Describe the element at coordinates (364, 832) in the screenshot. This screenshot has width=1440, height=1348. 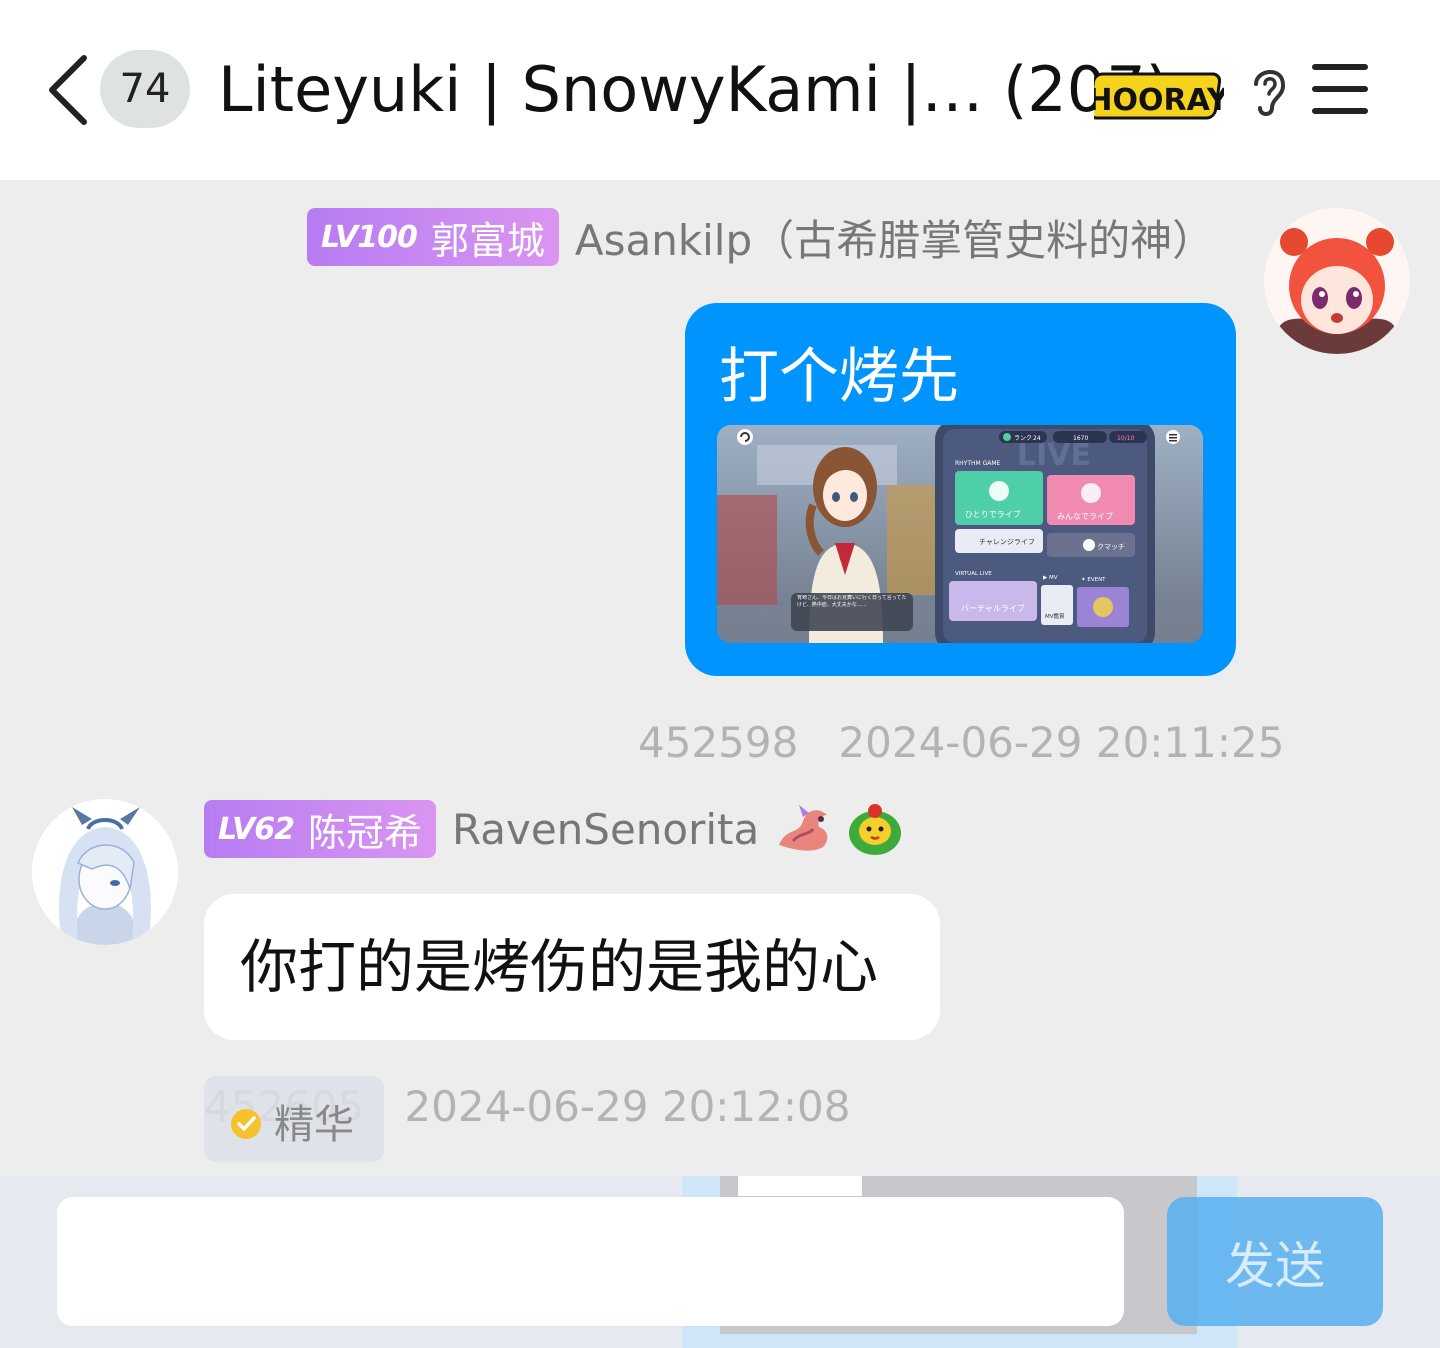
I see `member-title: 陈冠希` at that location.